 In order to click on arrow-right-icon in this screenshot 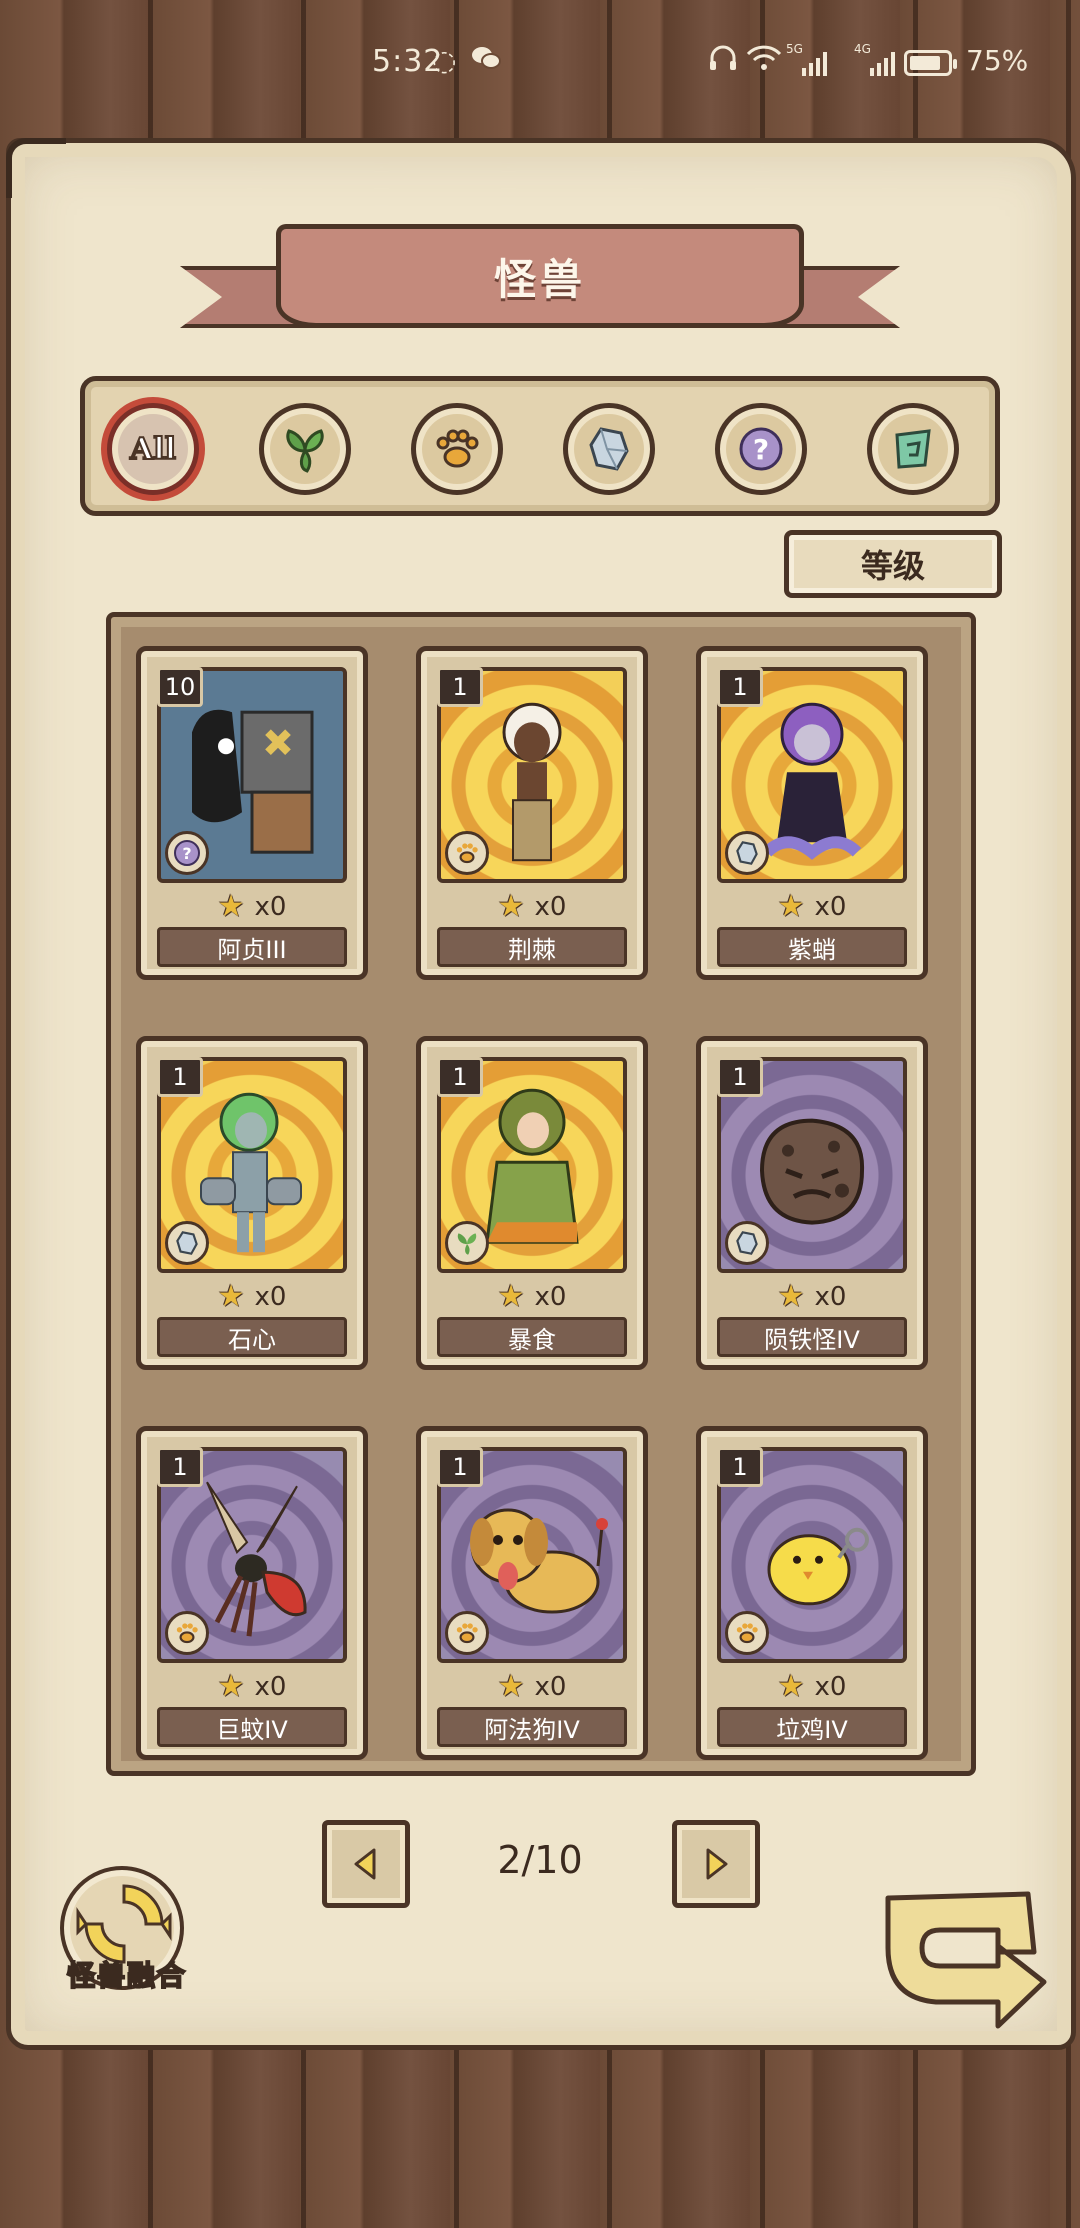, I will do `click(717, 1864)`.